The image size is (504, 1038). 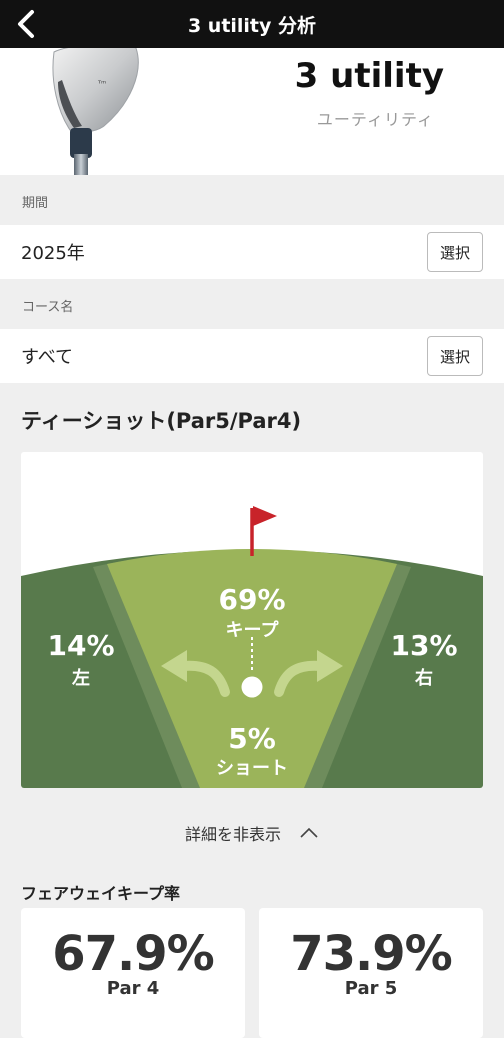 I want to click on period-select-button: 選択, so click(x=455, y=252).